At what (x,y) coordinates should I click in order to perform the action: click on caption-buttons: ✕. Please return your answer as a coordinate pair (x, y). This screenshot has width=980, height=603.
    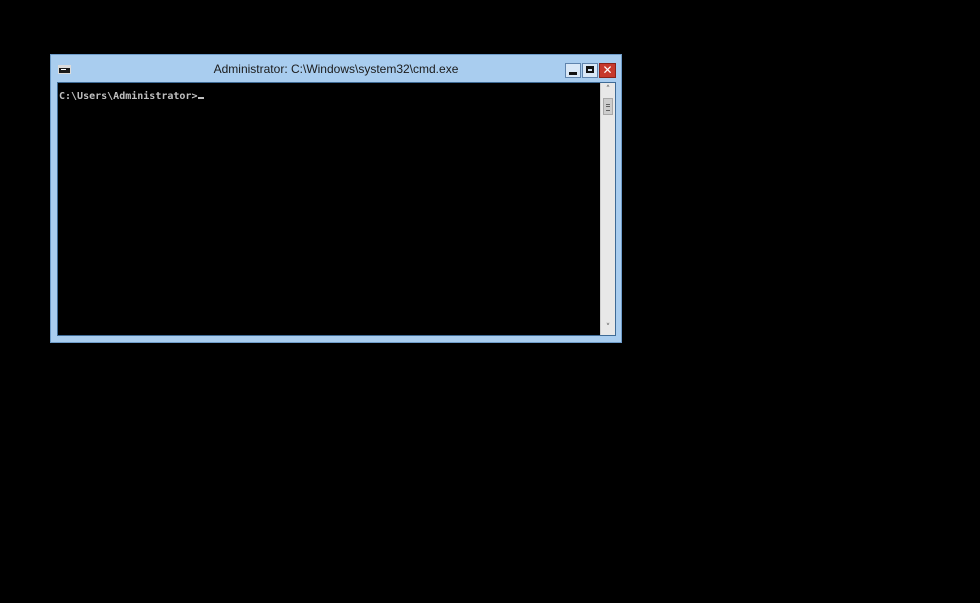
    Looking at the image, I should click on (590, 70).